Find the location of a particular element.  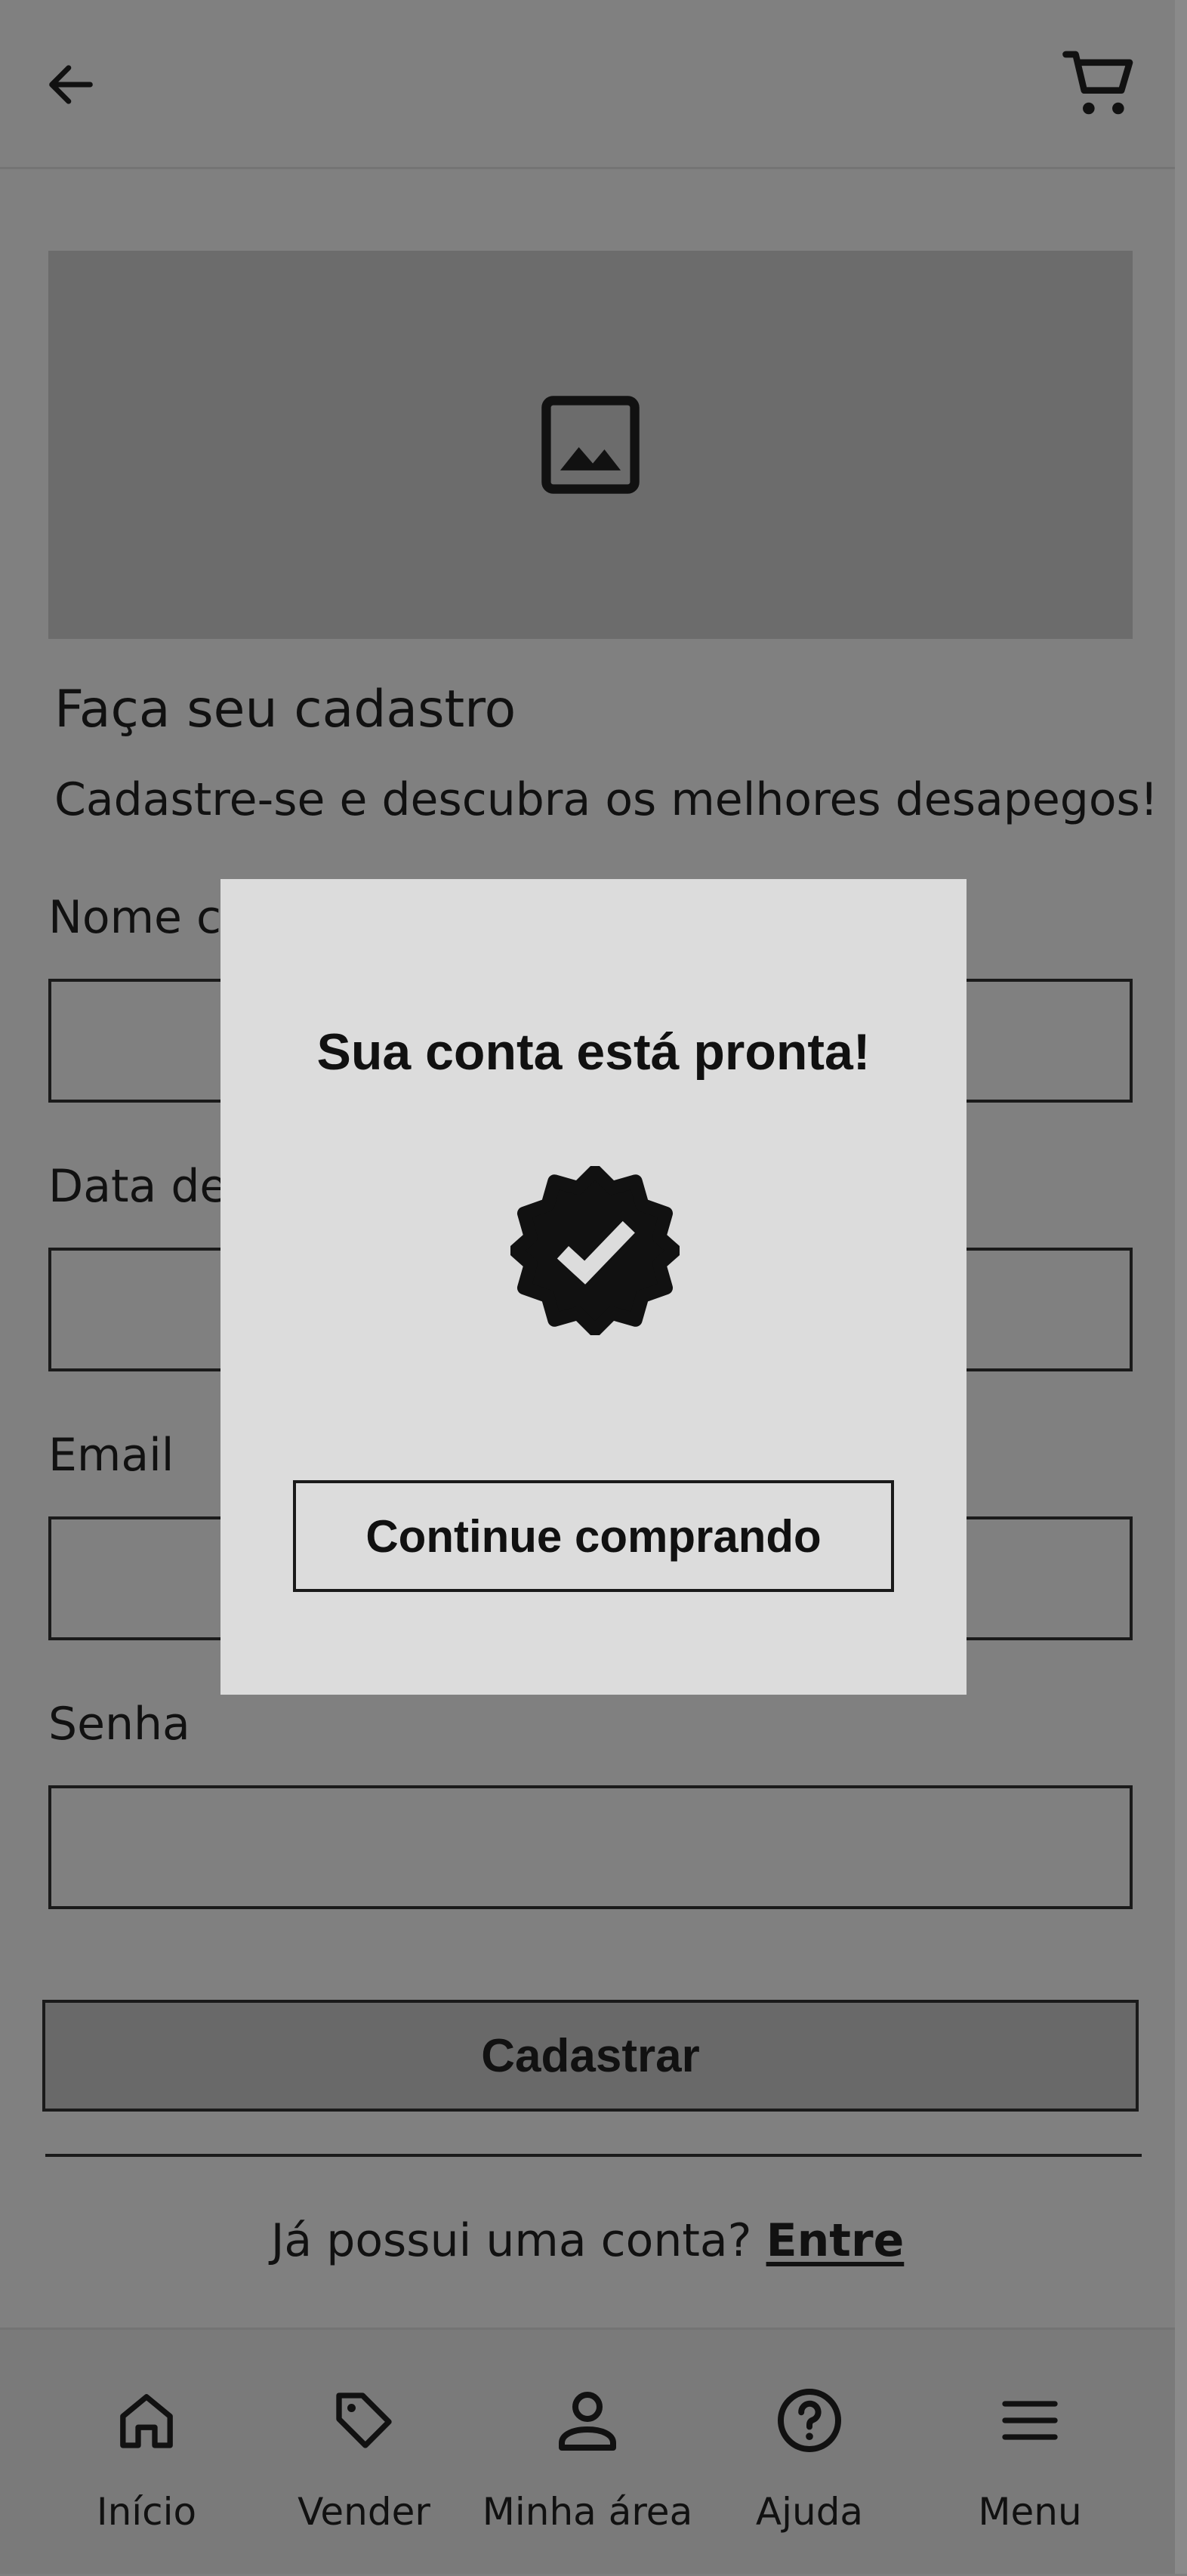

password-label: Senha is located at coordinates (119, 1724).